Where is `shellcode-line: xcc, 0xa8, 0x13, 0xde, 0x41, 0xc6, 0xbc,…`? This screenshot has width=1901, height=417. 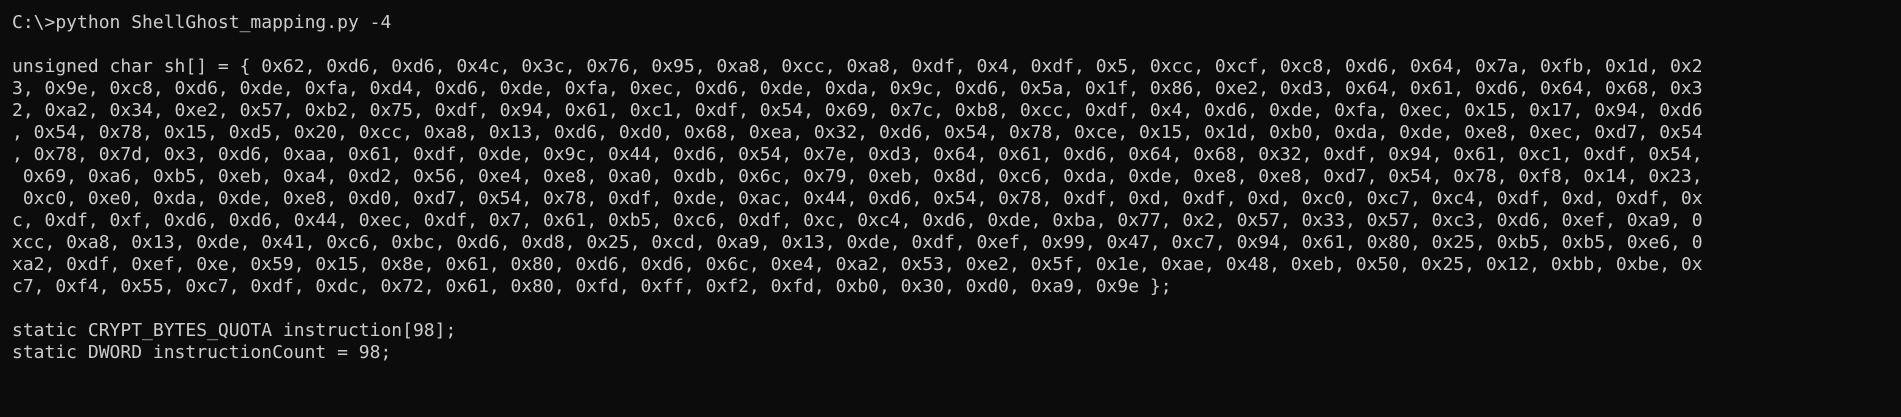
shellcode-line: xcc, 0xa8, 0x13, 0xde, 0x41, 0xc6, 0xbc,… is located at coordinates (857, 242).